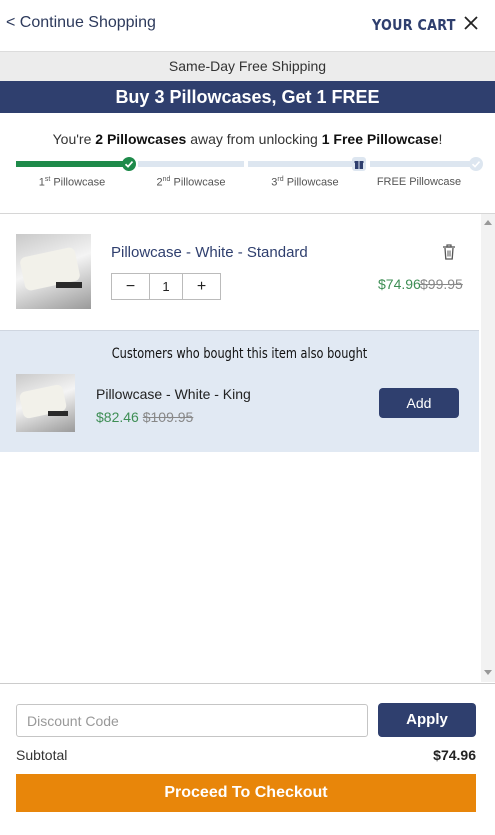  Describe the element at coordinates (168, 417) in the screenshot. I see `upsell-original-price: $109.95` at that location.